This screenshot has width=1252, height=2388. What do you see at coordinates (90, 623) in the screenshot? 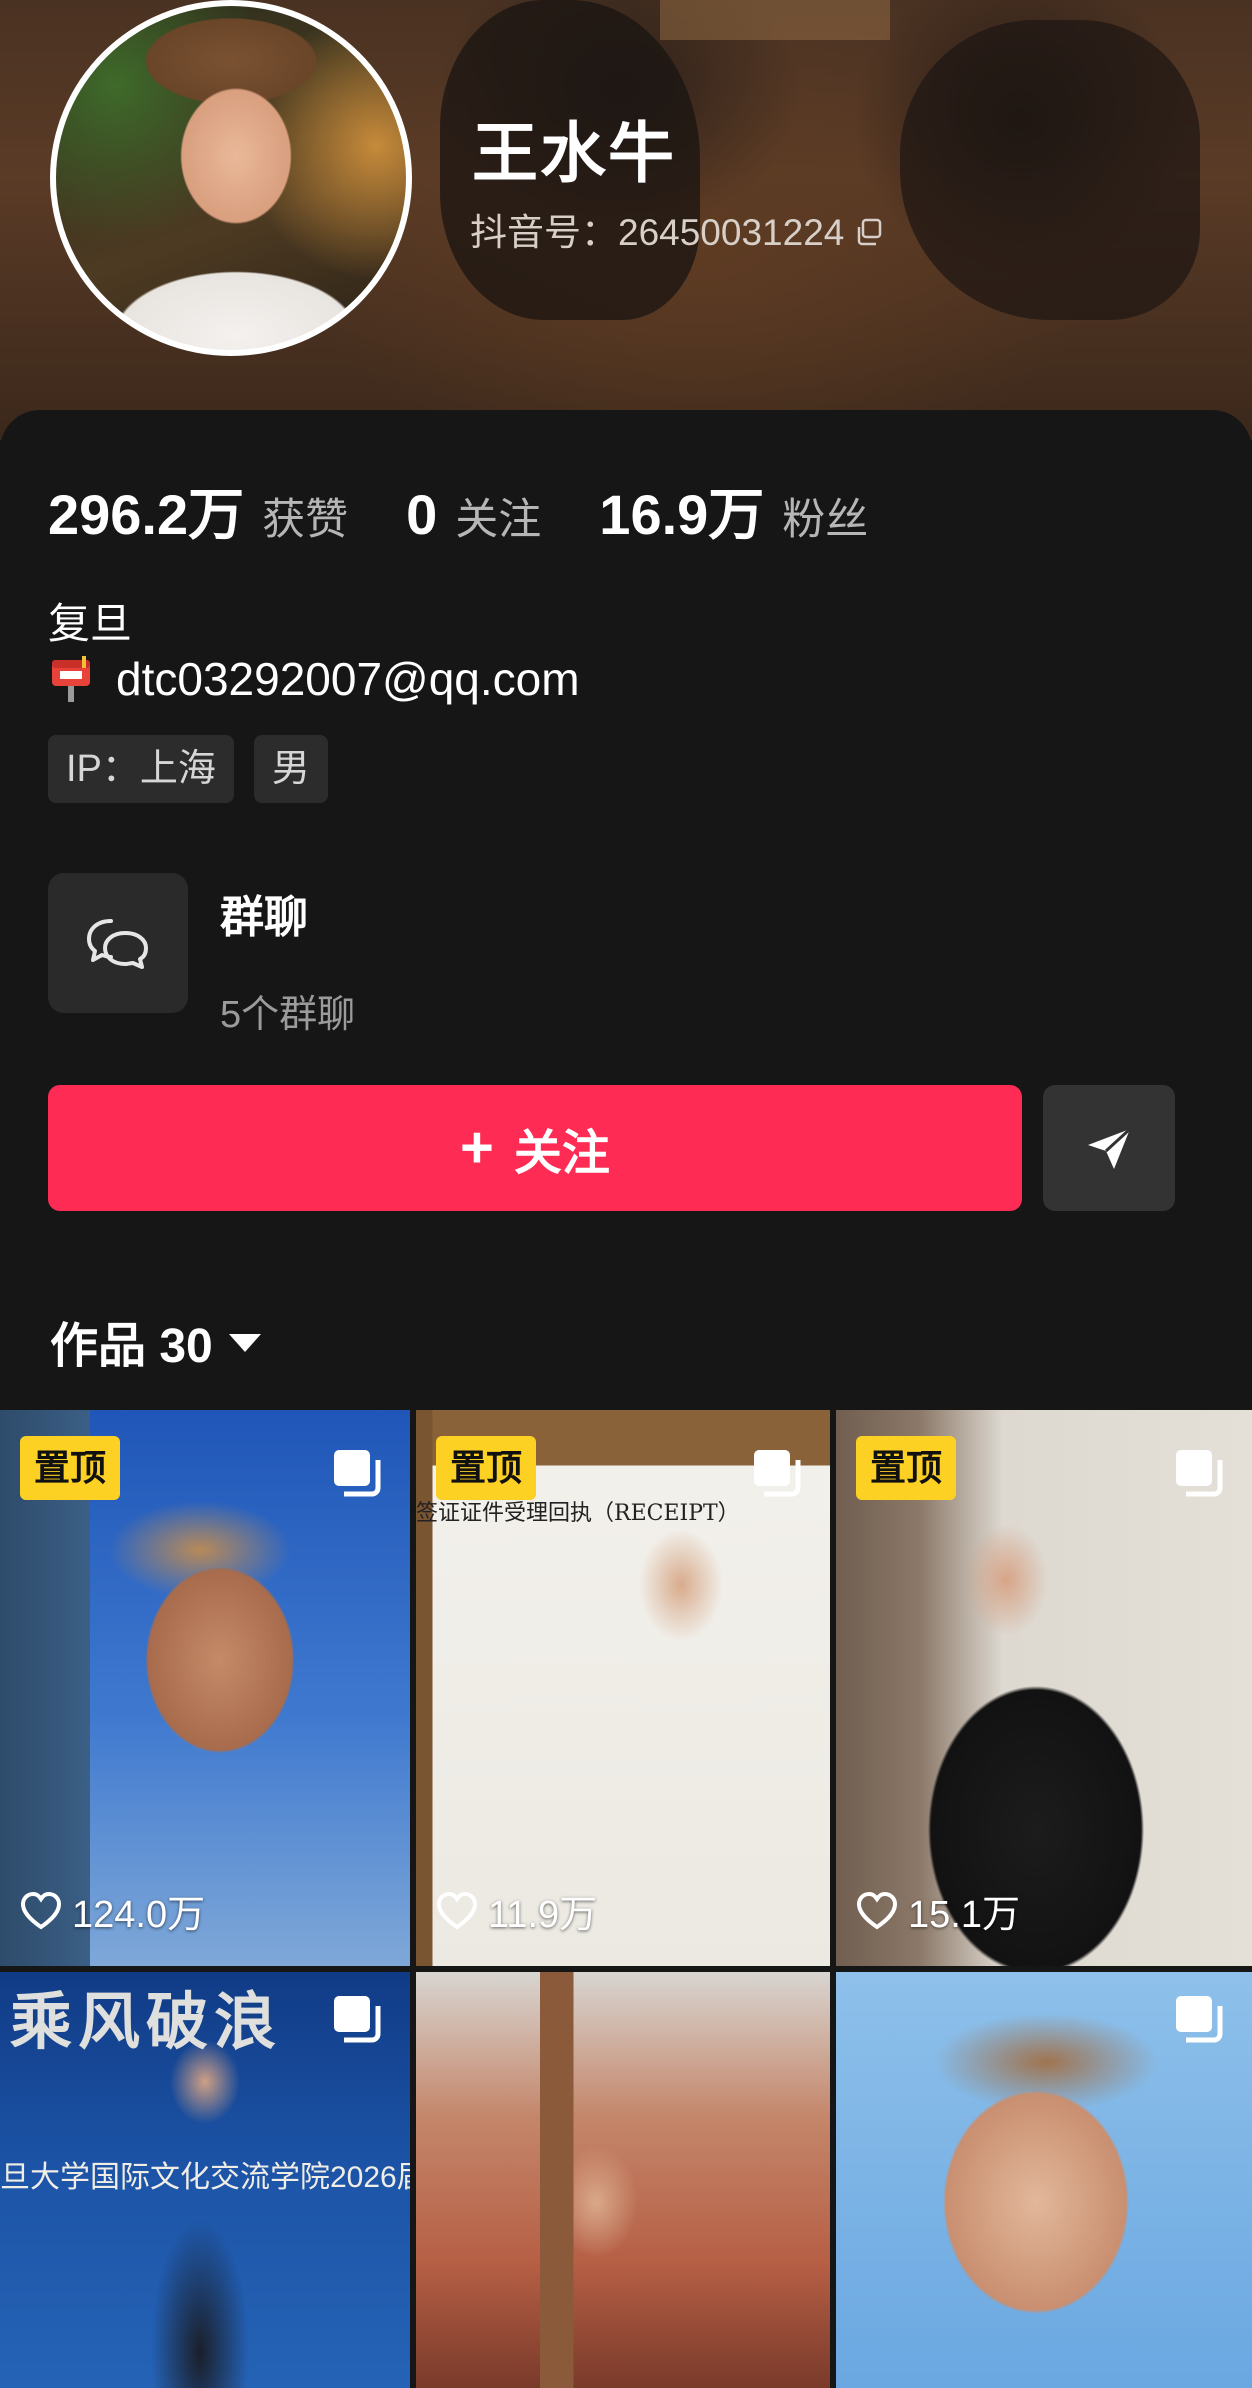
I see `bio-text: 复旦` at bounding box center [90, 623].